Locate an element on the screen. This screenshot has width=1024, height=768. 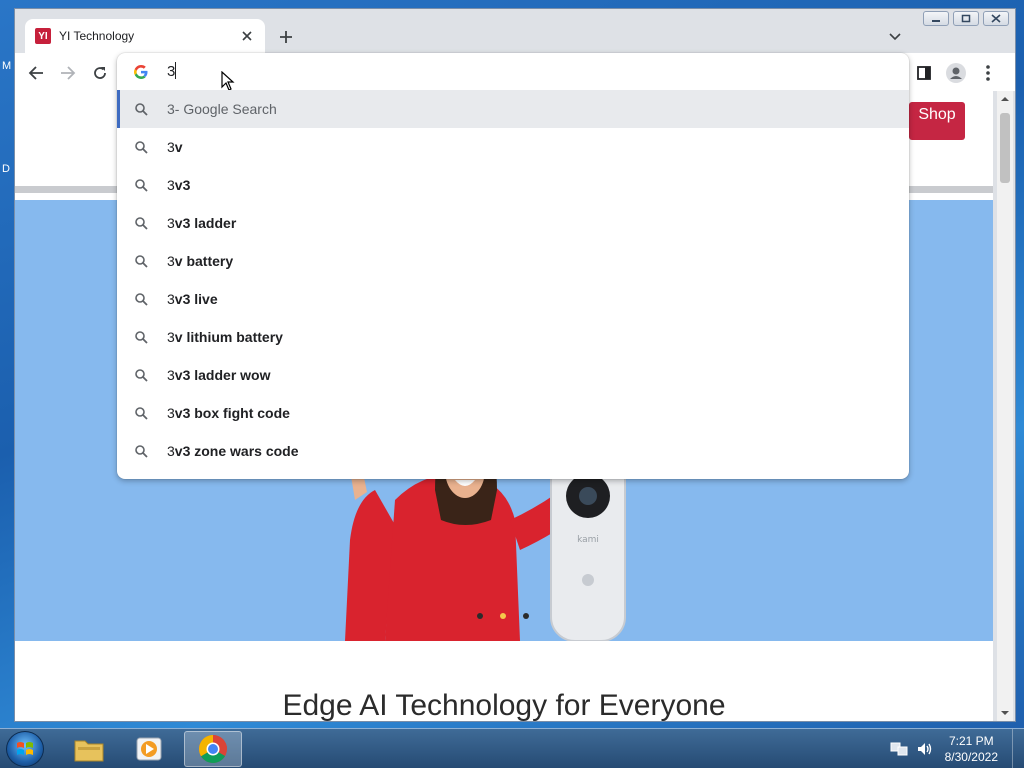
mouse-cursor-icon is located at coordinates (228, 81).